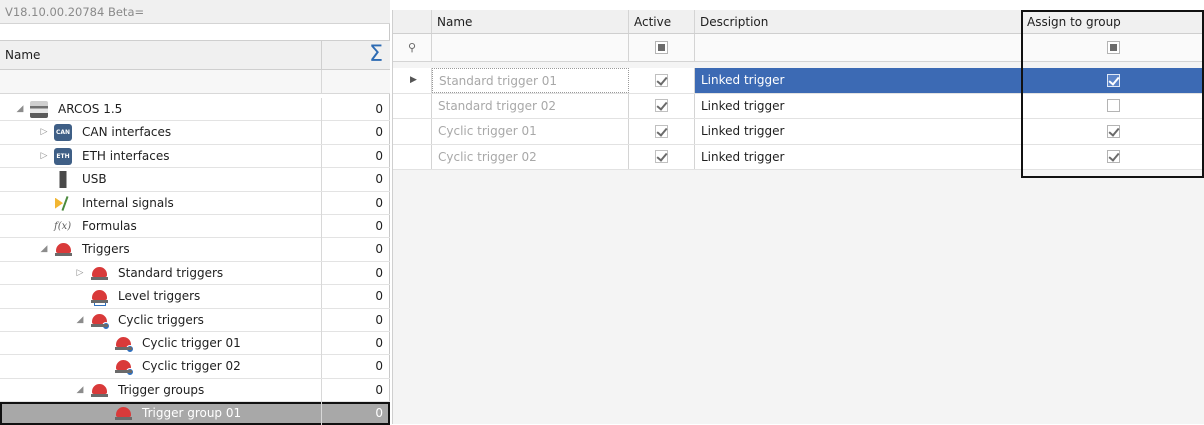 This screenshot has width=1204, height=425. Describe the element at coordinates (858, 47) in the screenshot. I see `filter-description` at that location.